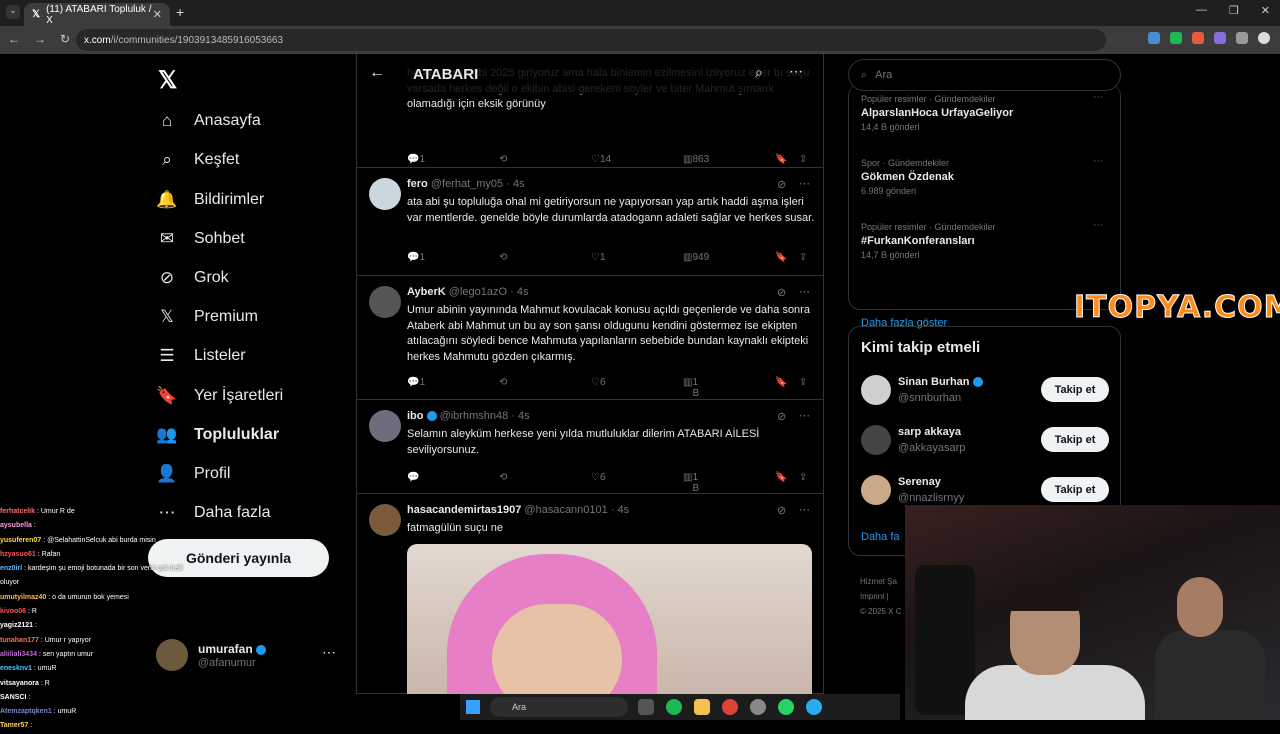 This screenshot has height=734, width=1280. Describe the element at coordinates (426, 292) in the screenshot. I see `post-author-name: AyberK` at that location.